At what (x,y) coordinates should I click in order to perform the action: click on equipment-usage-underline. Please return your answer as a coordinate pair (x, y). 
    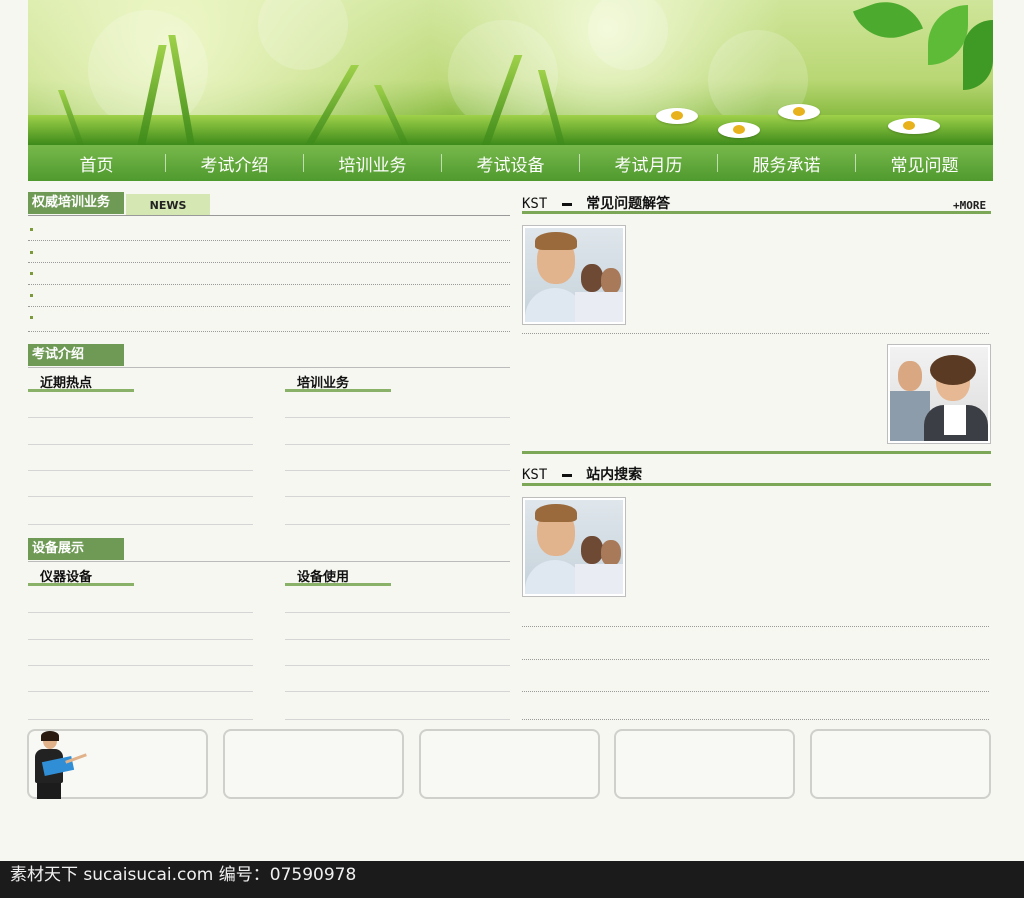
    Looking at the image, I should click on (338, 584).